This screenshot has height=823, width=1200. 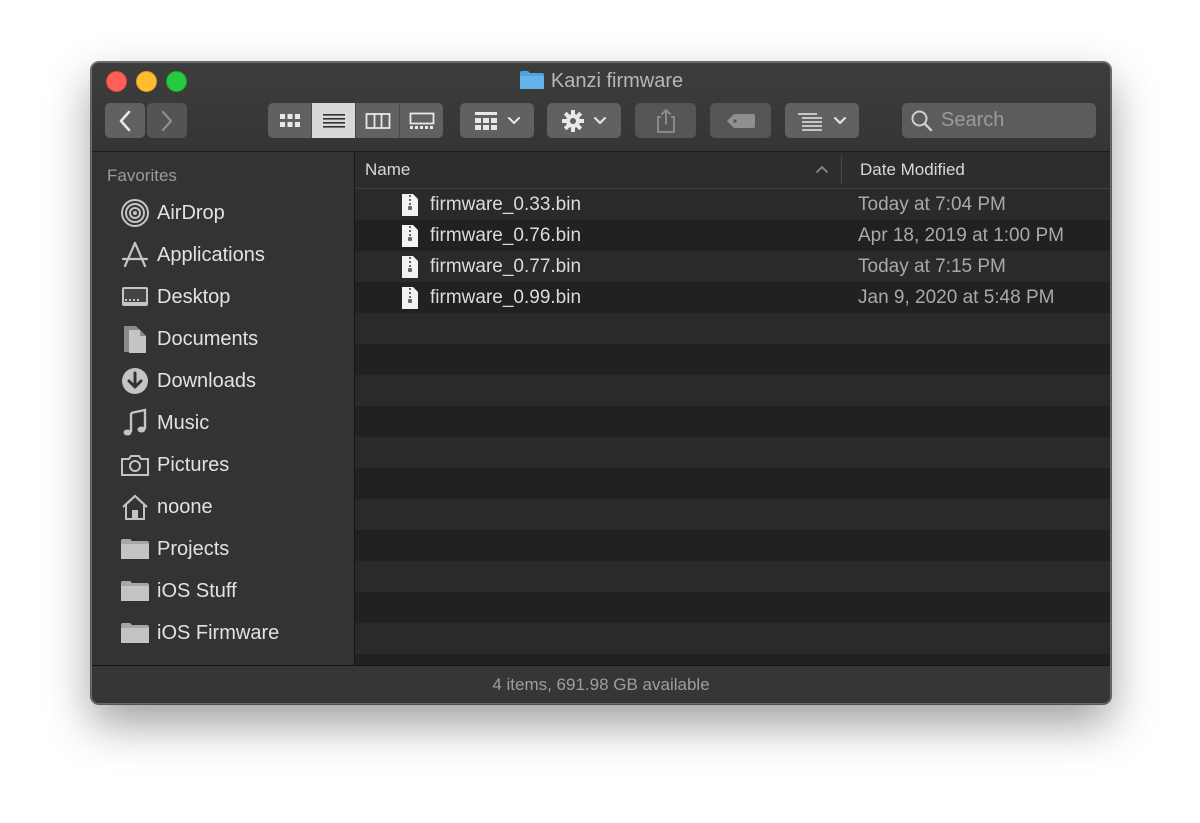 I want to click on gallery-view-button, so click(x=421, y=120).